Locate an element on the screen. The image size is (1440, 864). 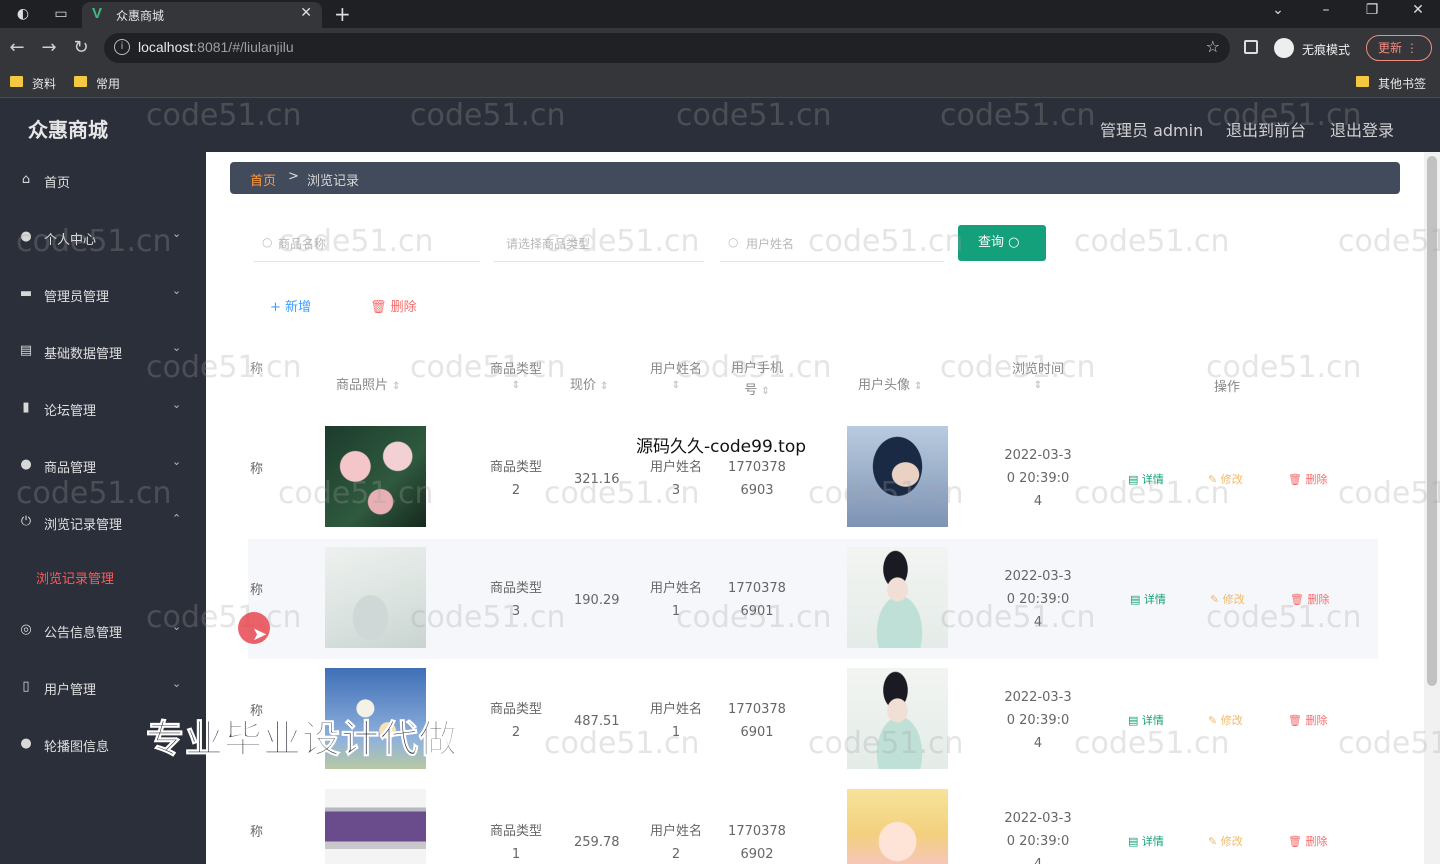
cell-type: 商品类型3 is located at coordinates (515, 600).